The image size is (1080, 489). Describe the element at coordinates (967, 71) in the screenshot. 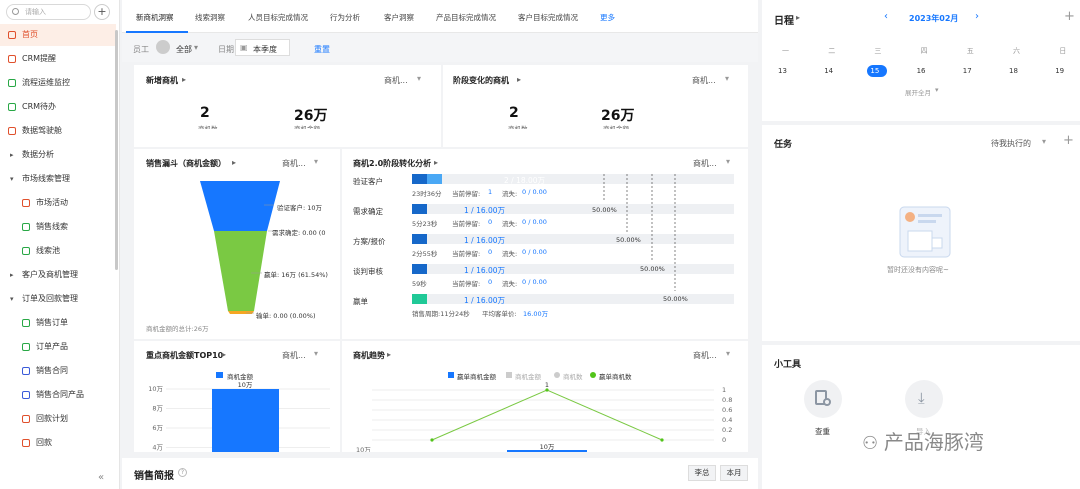

I see `calendar-day: 17` at that location.